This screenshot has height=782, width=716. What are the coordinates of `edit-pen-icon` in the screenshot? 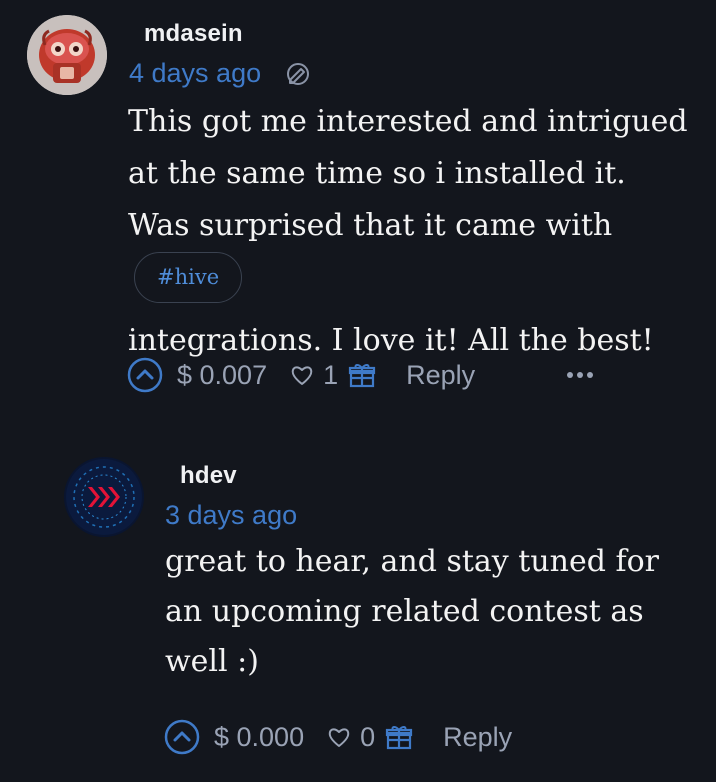 It's located at (298, 73).